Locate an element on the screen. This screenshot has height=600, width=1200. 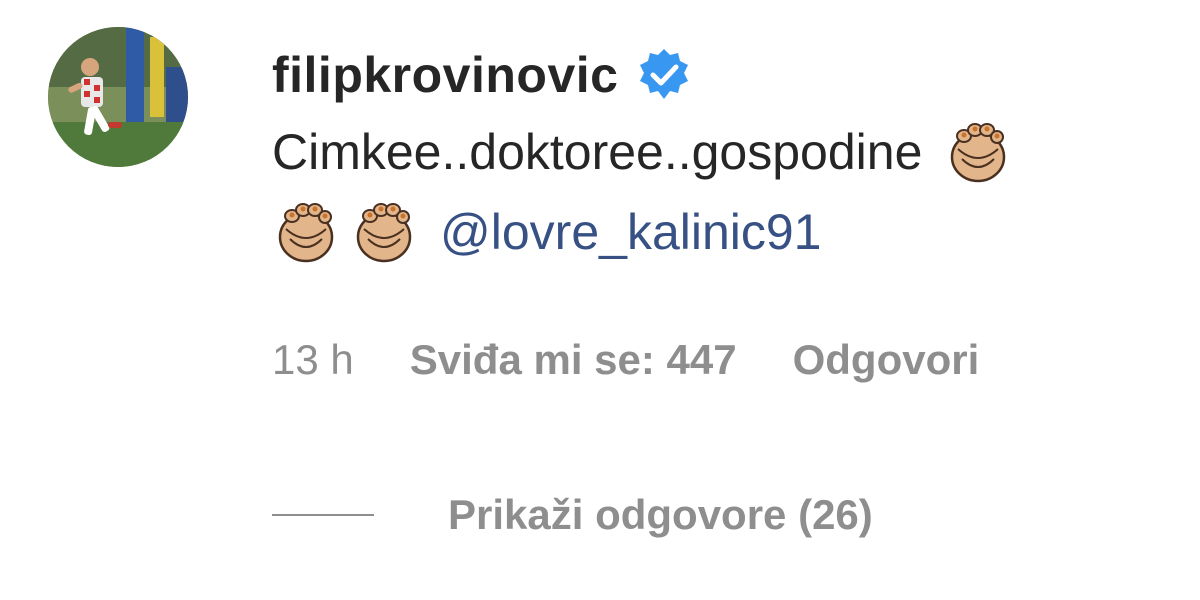
comment-meta: 13 h Sviđa mi se: 447 Odgovori is located at coordinates (625, 360).